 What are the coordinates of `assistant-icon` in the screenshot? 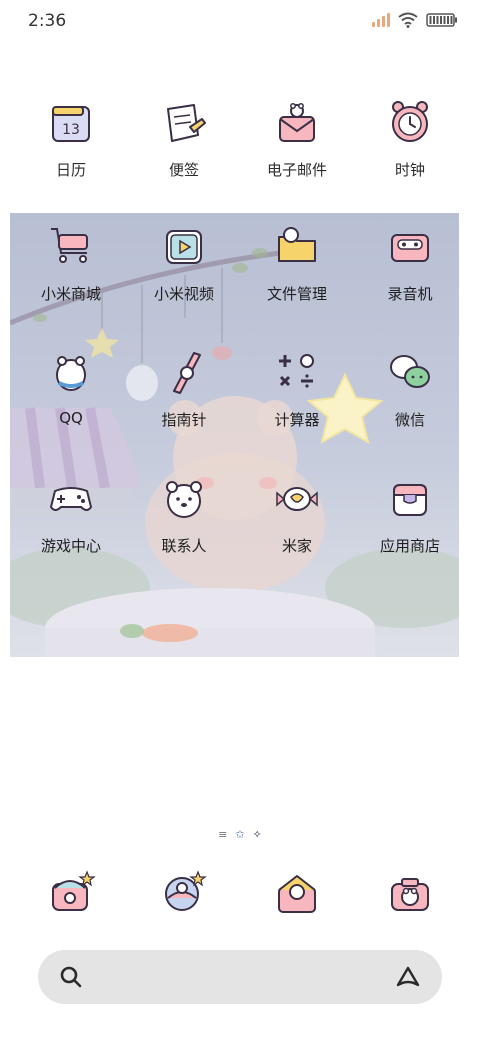 It's located at (408, 977).